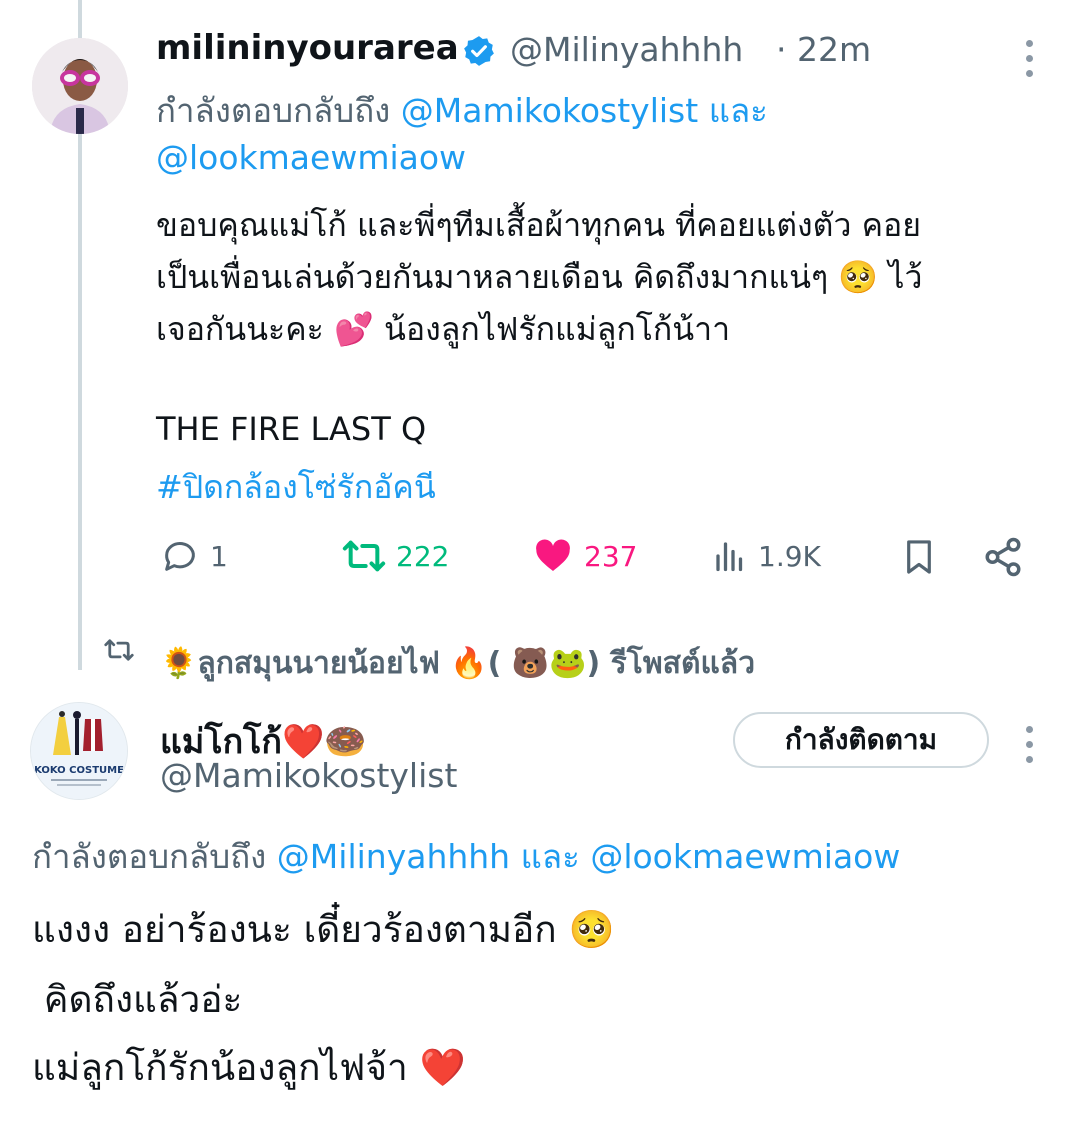 Image resolution: width=1072 pixels, height=1138 pixels. I want to click on like-button: 237, so click(584, 556).